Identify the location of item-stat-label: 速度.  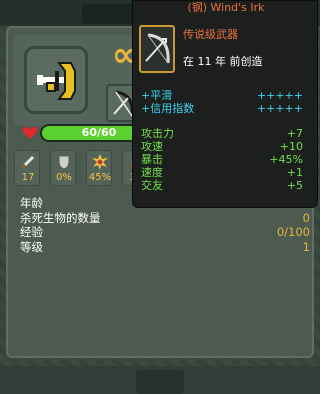
(152, 172).